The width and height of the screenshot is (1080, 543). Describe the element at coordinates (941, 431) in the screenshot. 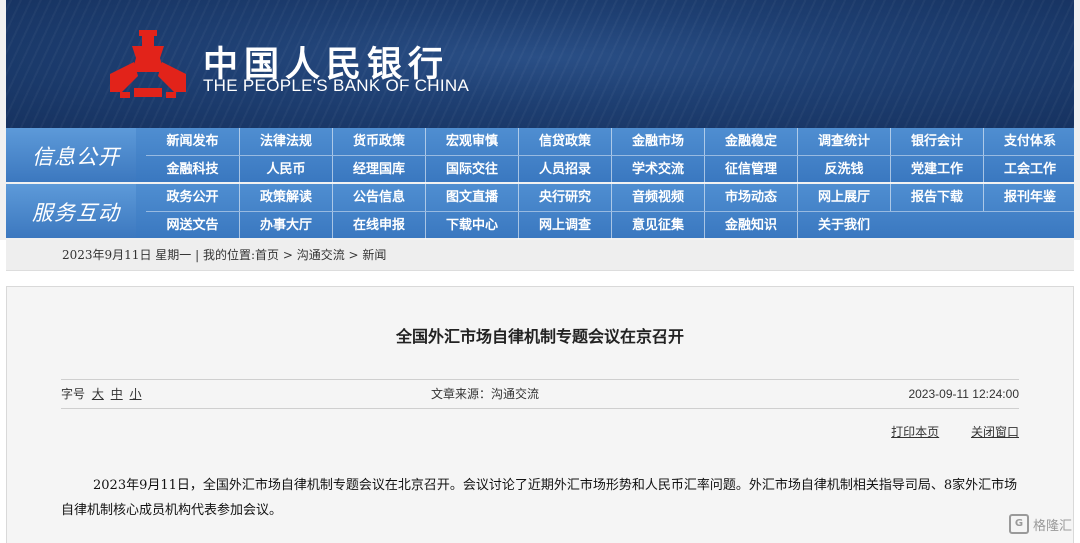

I see `article-tools: 打印本页 关闭窗口` at that location.